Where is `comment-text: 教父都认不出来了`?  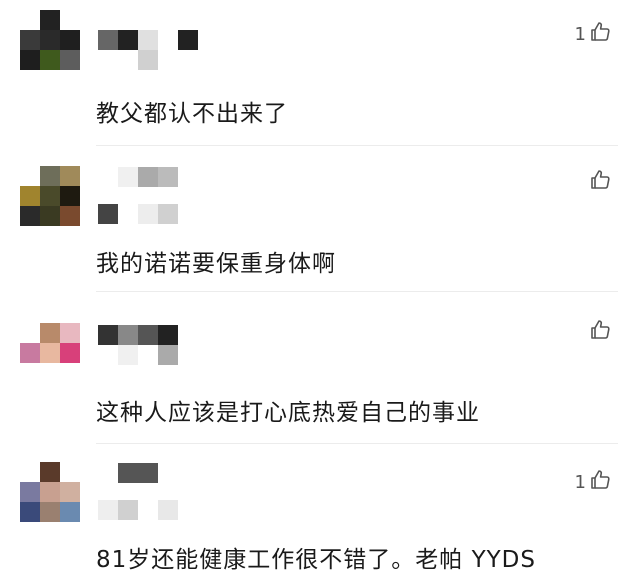 comment-text: 教父都认不出来了 is located at coordinates (192, 114).